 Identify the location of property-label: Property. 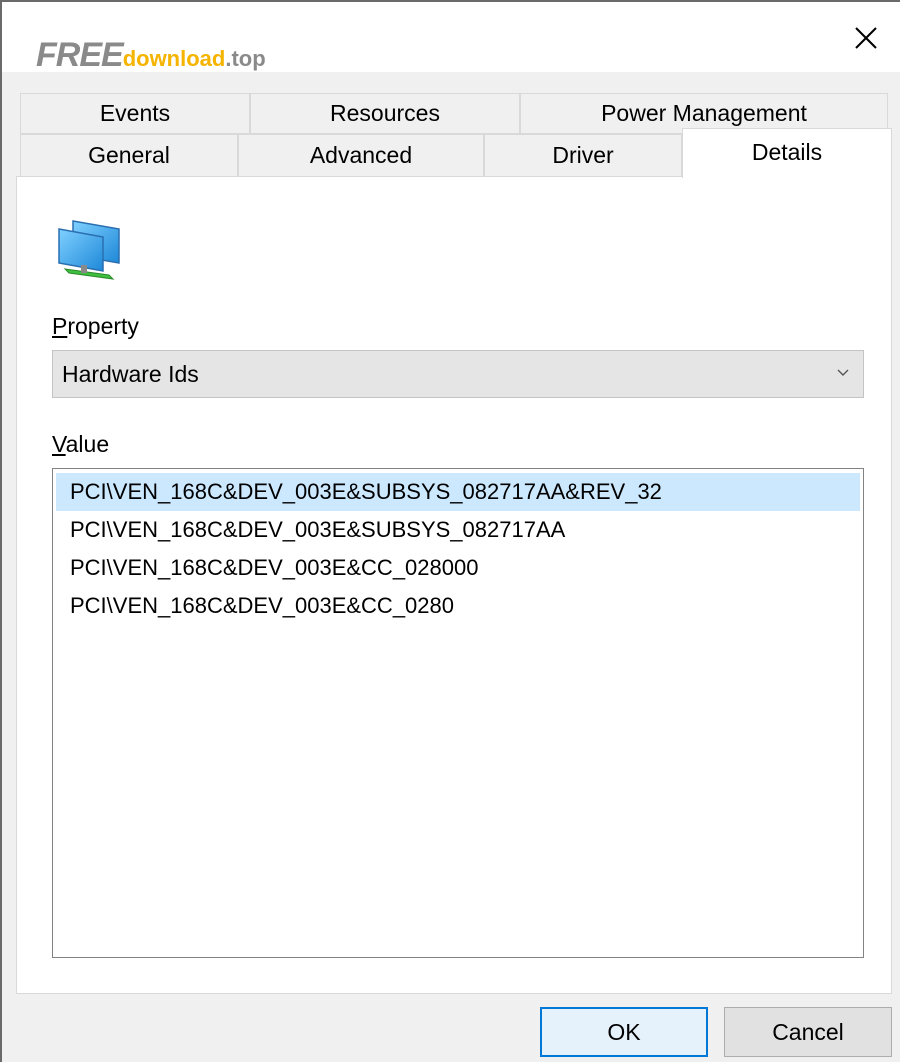
(95, 326).